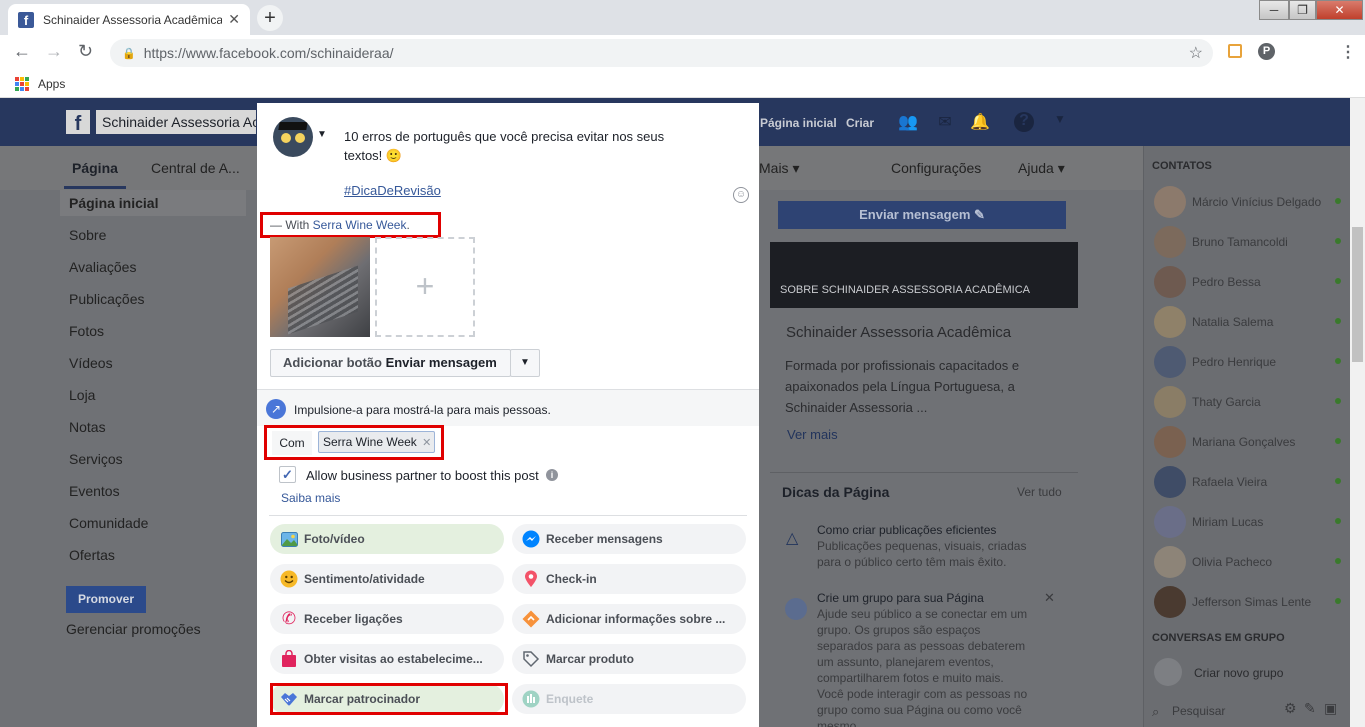 This screenshot has height=727, width=1365. I want to click on tab-settings: Configurações, so click(936, 168).